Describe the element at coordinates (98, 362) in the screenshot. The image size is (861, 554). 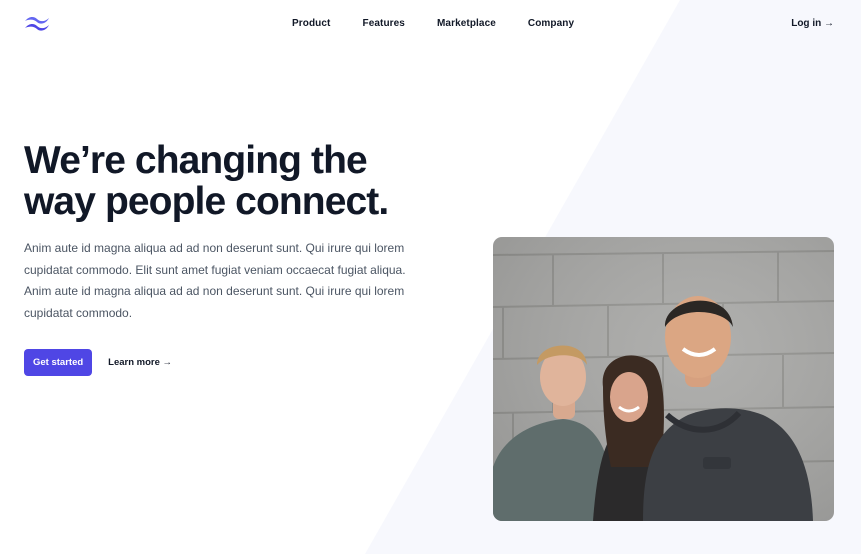
I see `hero-actions: Get started Learn more →` at that location.